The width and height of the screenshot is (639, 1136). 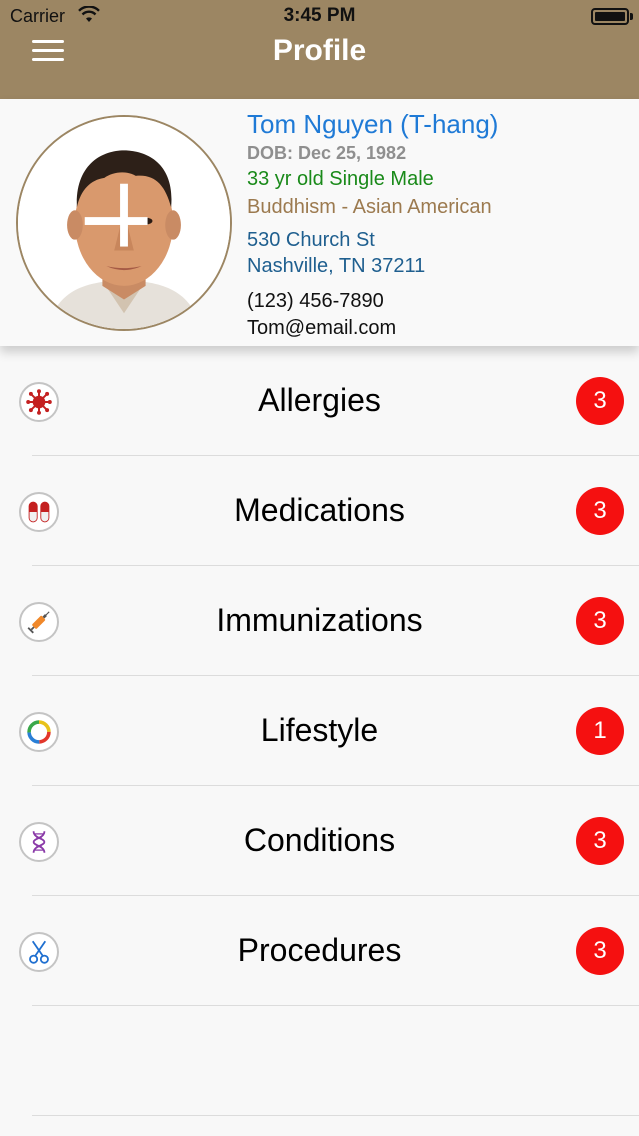 What do you see at coordinates (610, 16) in the screenshot?
I see `battery-icon` at bounding box center [610, 16].